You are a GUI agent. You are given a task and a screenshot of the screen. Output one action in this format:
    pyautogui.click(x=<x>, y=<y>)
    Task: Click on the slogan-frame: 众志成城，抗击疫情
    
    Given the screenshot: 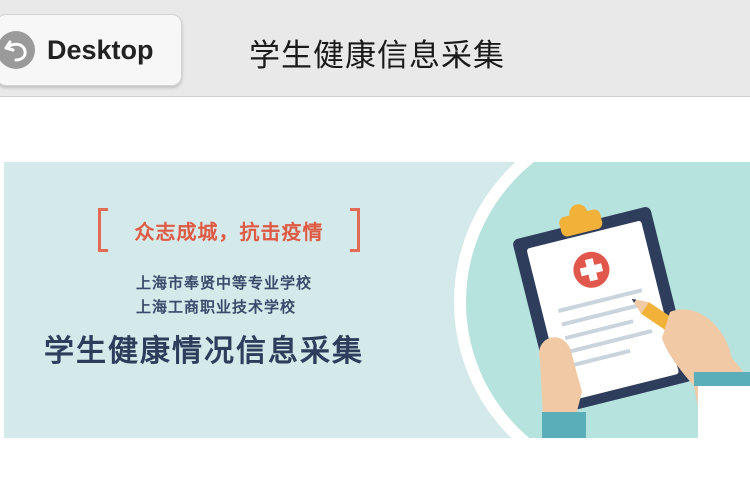 What is the action you would take?
    pyautogui.click(x=229, y=230)
    